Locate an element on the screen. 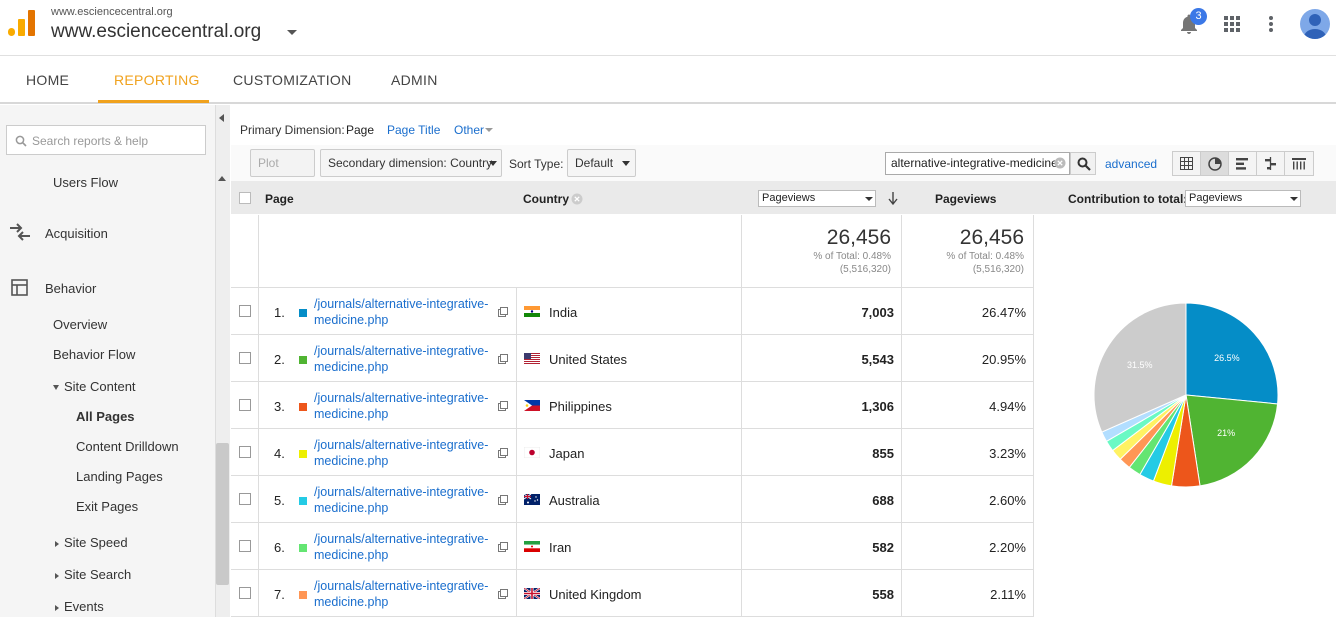 The height and width of the screenshot is (617, 1336). triangle-right-icon is located at coordinates (57, 575).